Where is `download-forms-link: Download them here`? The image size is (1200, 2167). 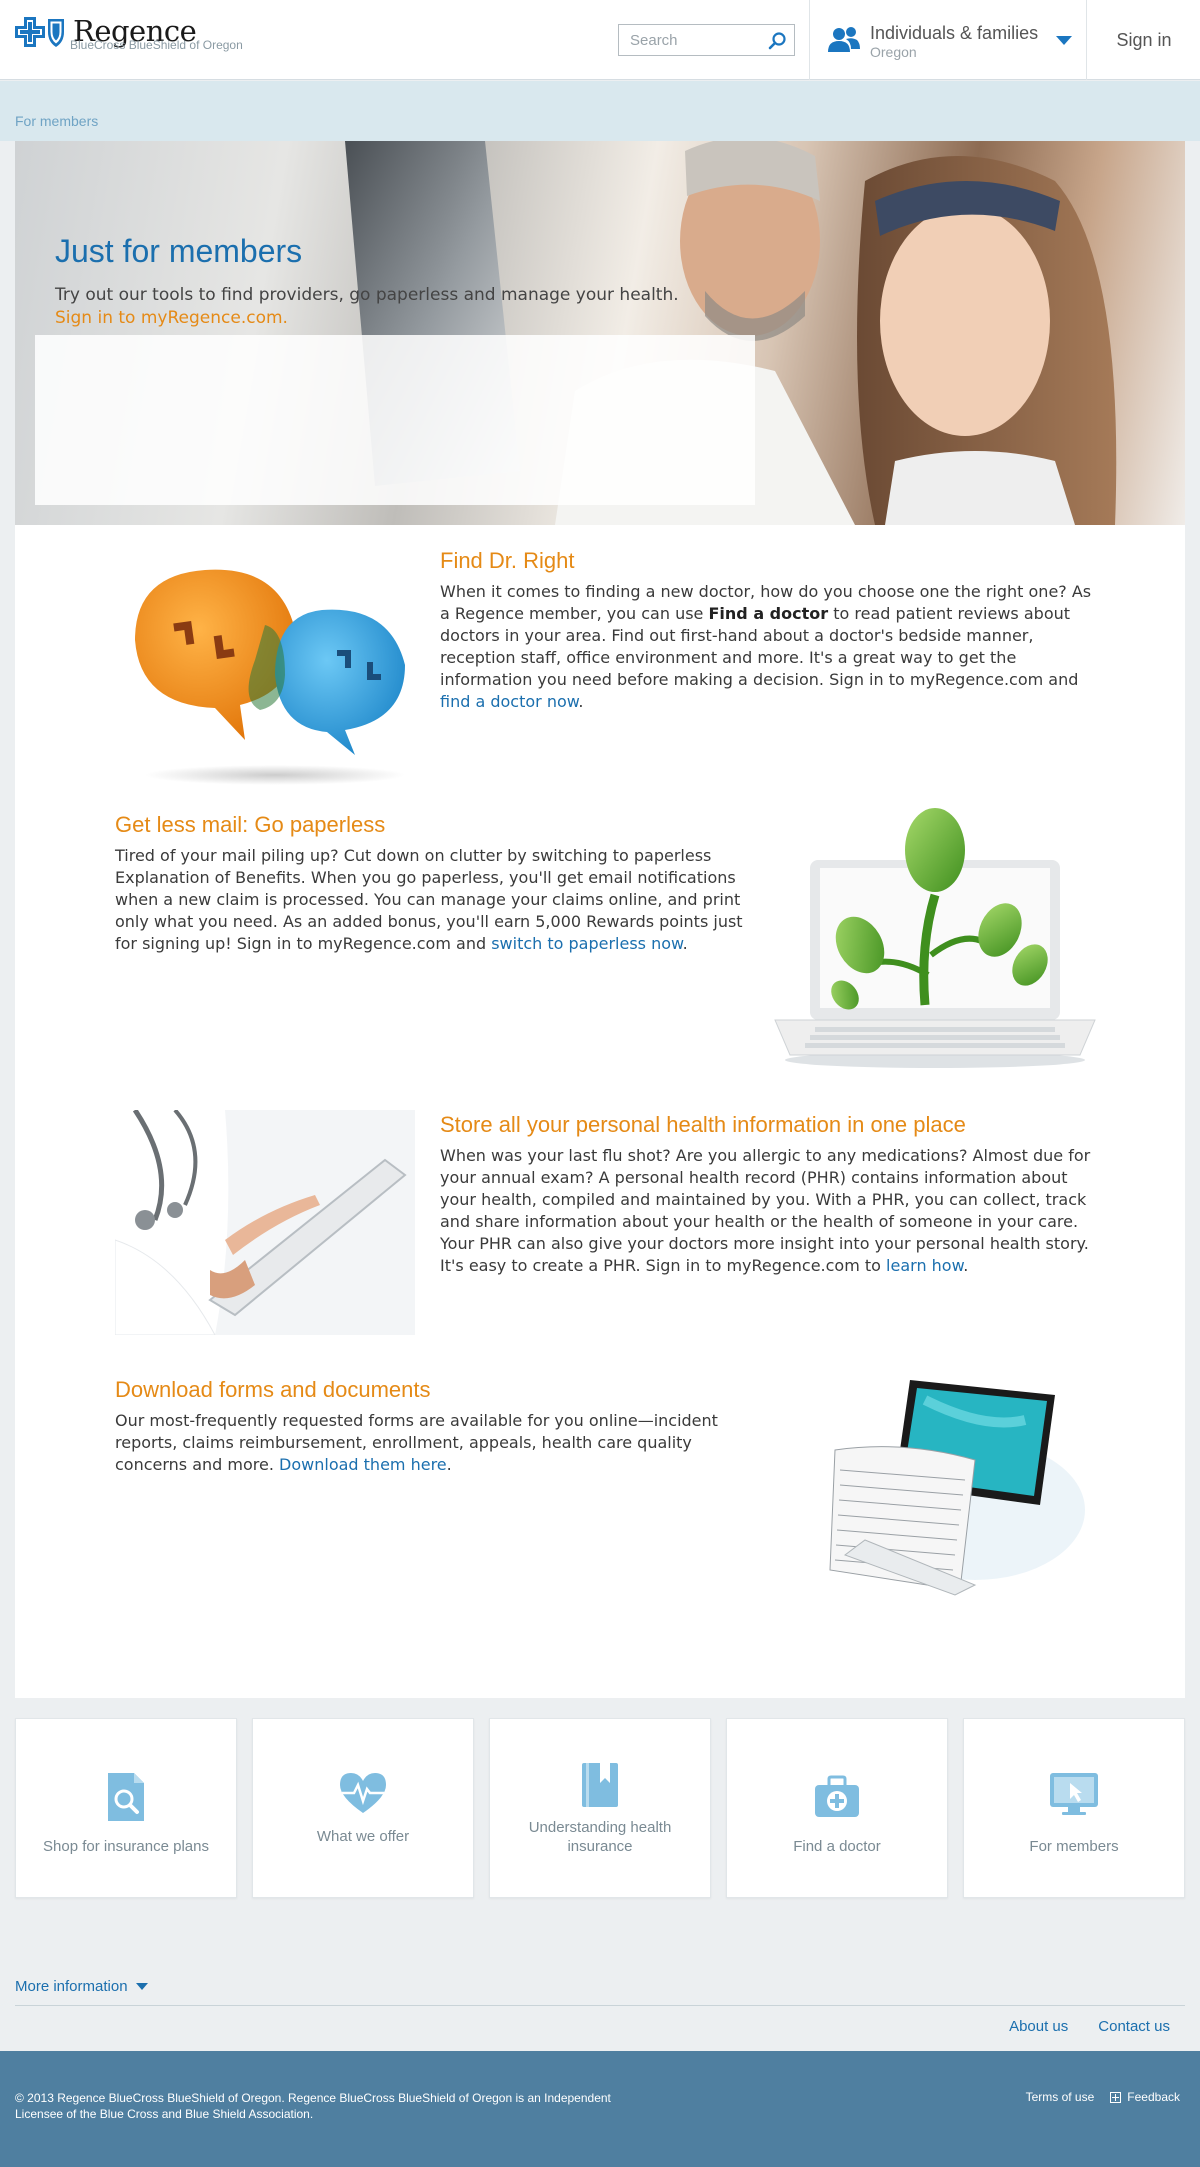 download-forms-link: Download them here is located at coordinates (363, 1464).